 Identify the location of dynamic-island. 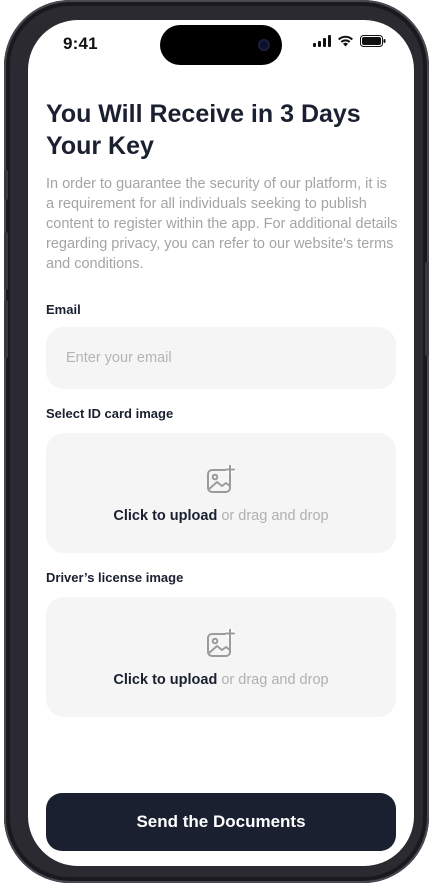
(221, 45).